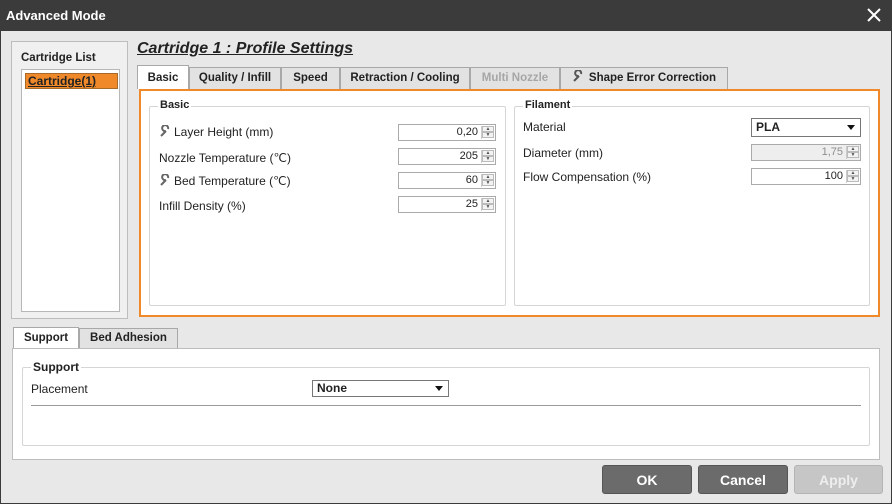 Image resolution: width=892 pixels, height=504 pixels. Describe the element at coordinates (245, 48) in the screenshot. I see `profile-title: Cartridge 1 : Profile Settings` at that location.